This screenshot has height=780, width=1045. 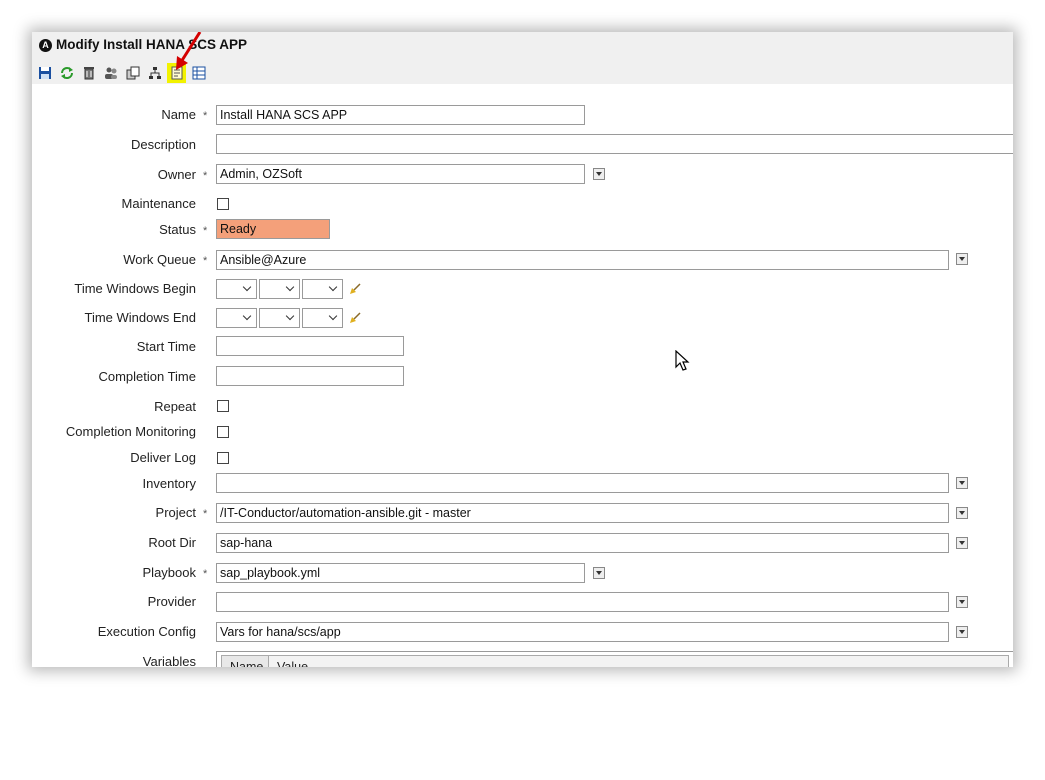 I want to click on provider-label: Provider, so click(x=171, y=601).